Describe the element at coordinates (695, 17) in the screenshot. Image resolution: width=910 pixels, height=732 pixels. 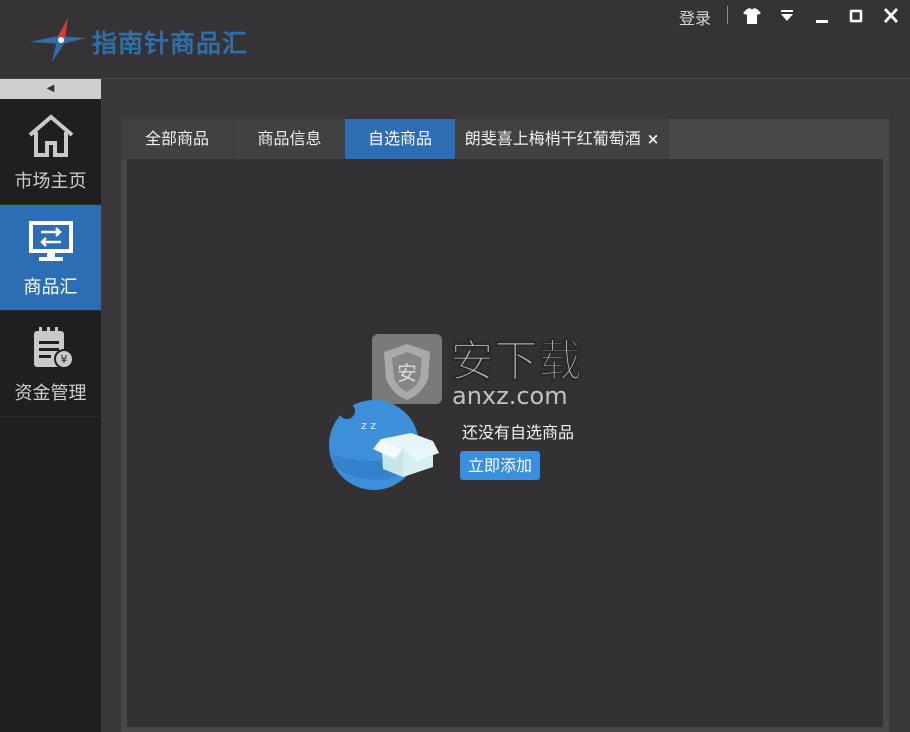
I see `login-link: 登录` at that location.